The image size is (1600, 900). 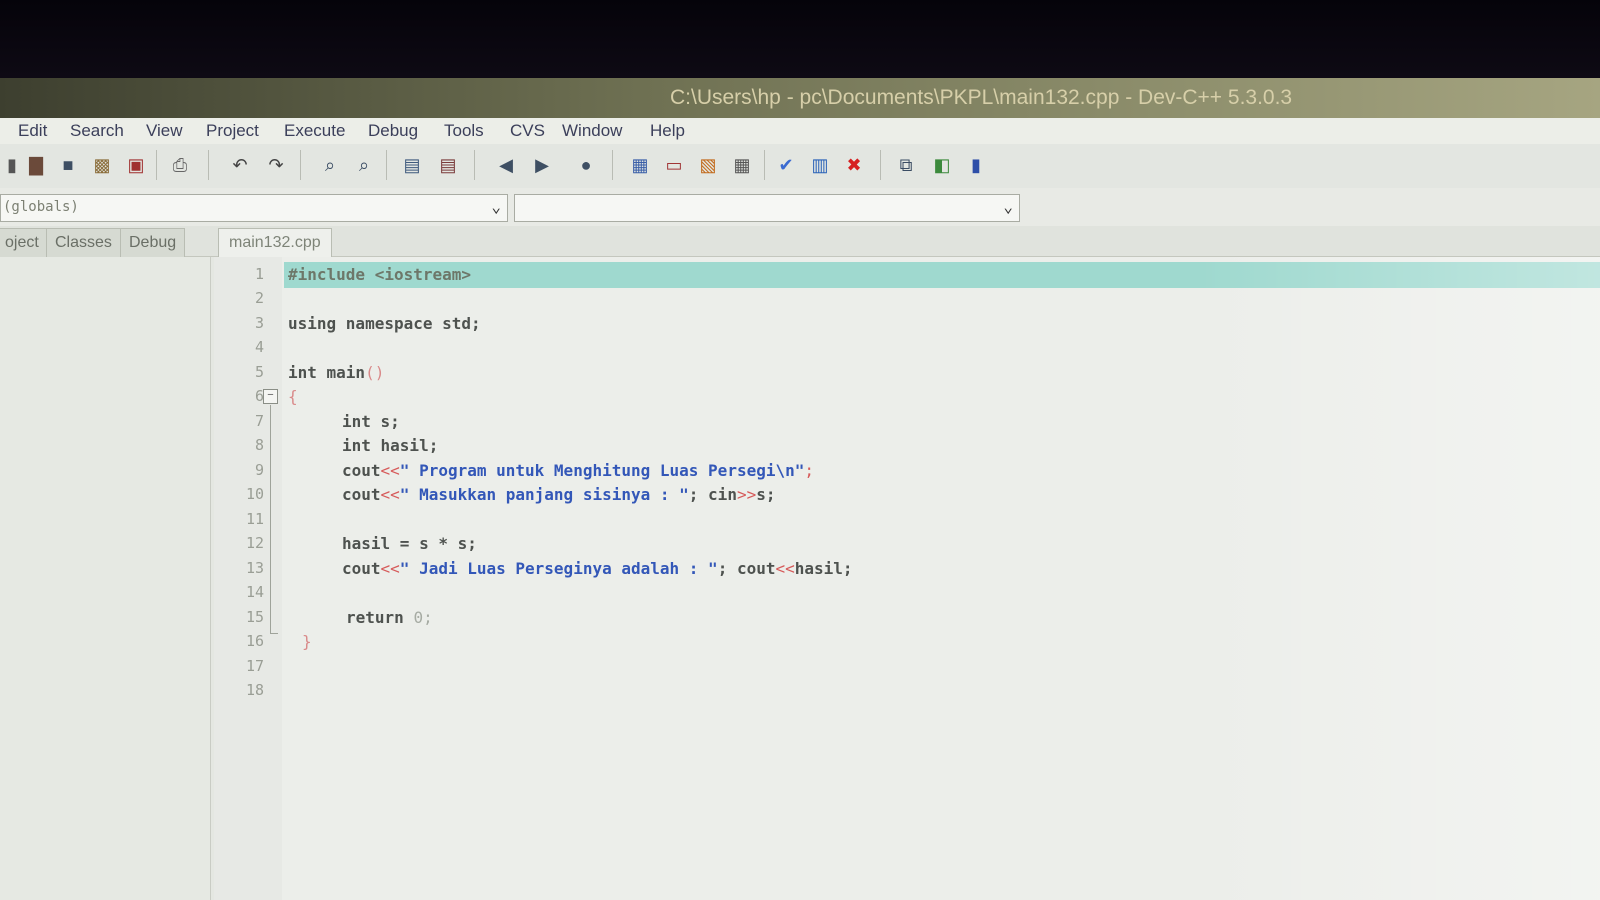 I want to click on code-line-7: int s;, so click(x=371, y=421).